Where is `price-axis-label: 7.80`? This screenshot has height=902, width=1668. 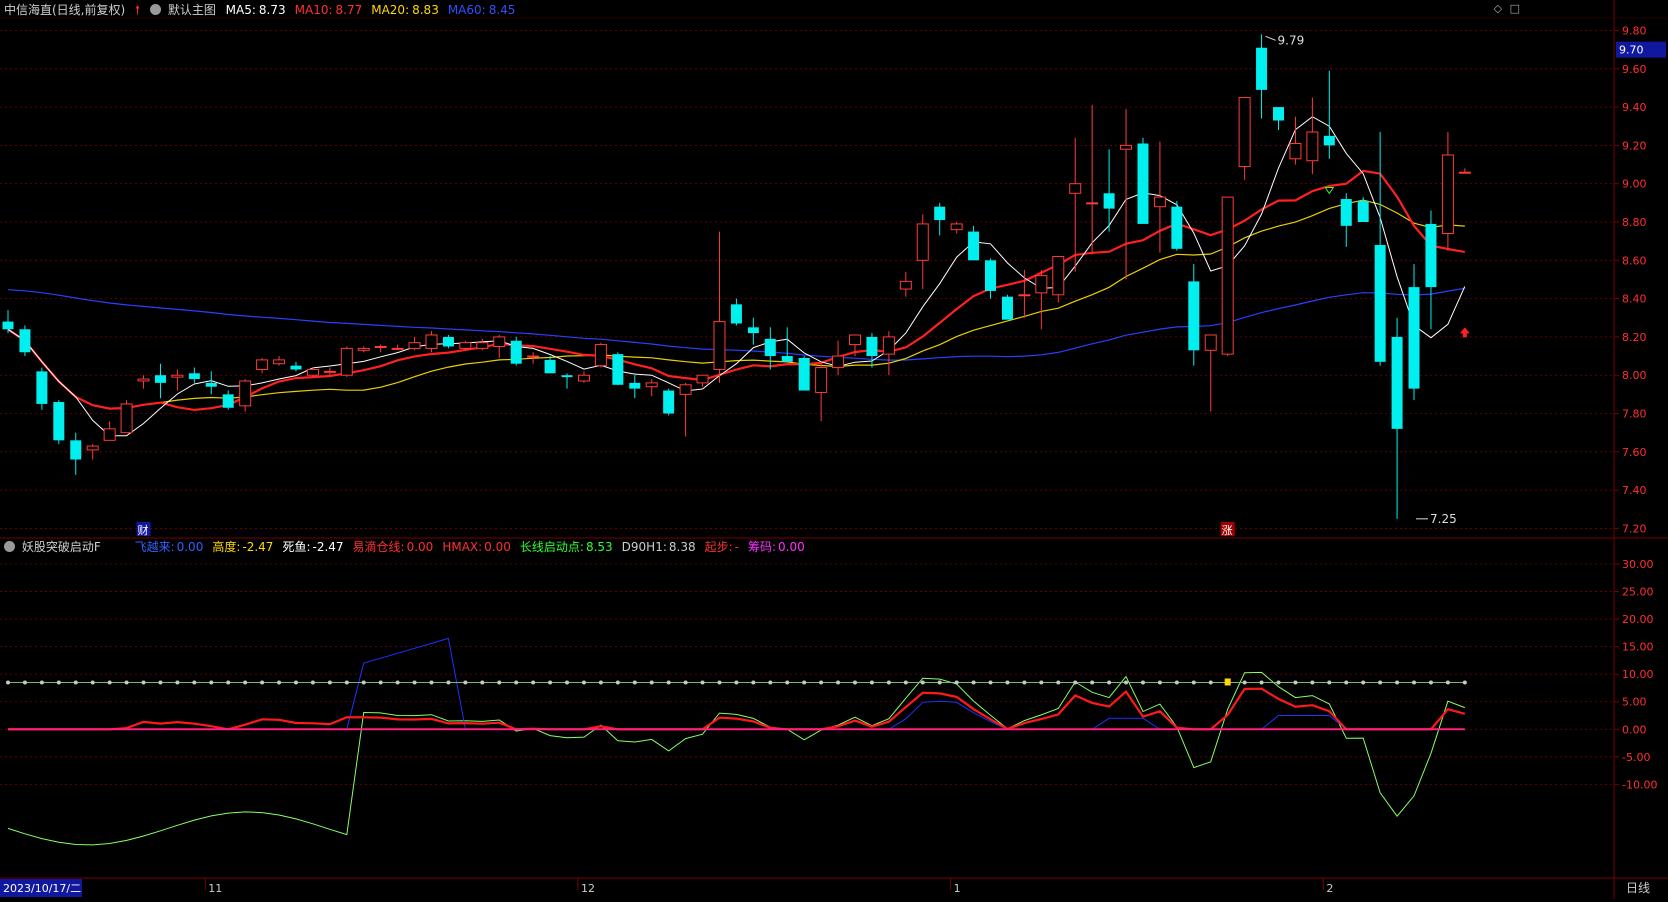 price-axis-label: 7.80 is located at coordinates (1634, 414).